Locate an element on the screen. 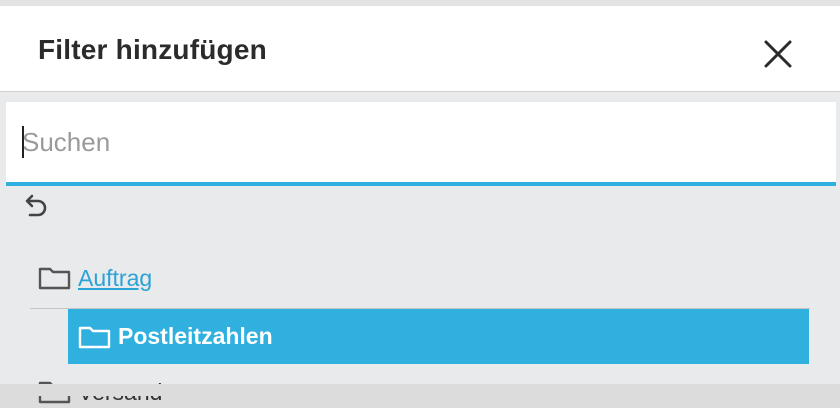  tree-item-label: Auftrag is located at coordinates (115, 277).